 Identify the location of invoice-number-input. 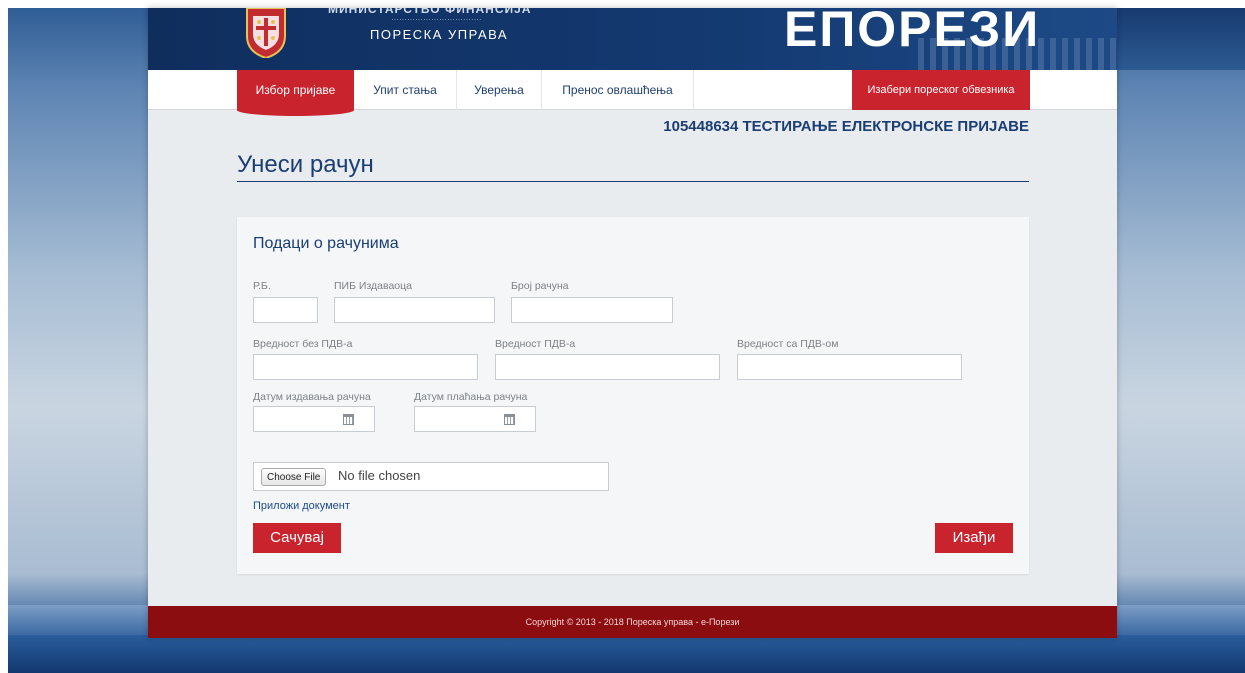
(592, 310).